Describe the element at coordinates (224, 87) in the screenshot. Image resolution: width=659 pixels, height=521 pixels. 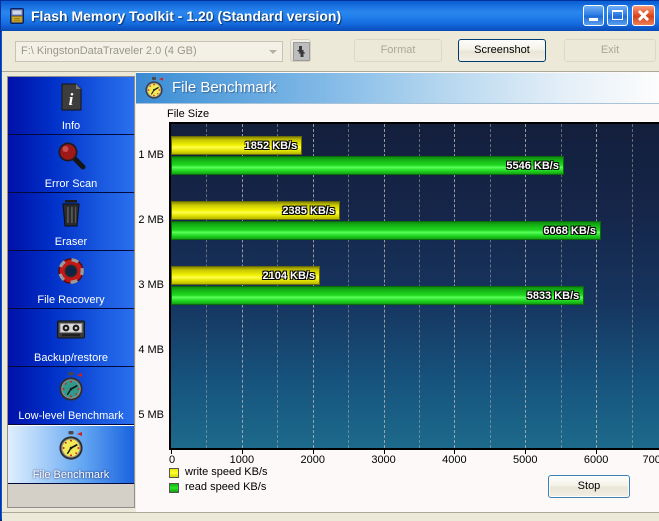
I see `page-title: File Benchmark` at that location.